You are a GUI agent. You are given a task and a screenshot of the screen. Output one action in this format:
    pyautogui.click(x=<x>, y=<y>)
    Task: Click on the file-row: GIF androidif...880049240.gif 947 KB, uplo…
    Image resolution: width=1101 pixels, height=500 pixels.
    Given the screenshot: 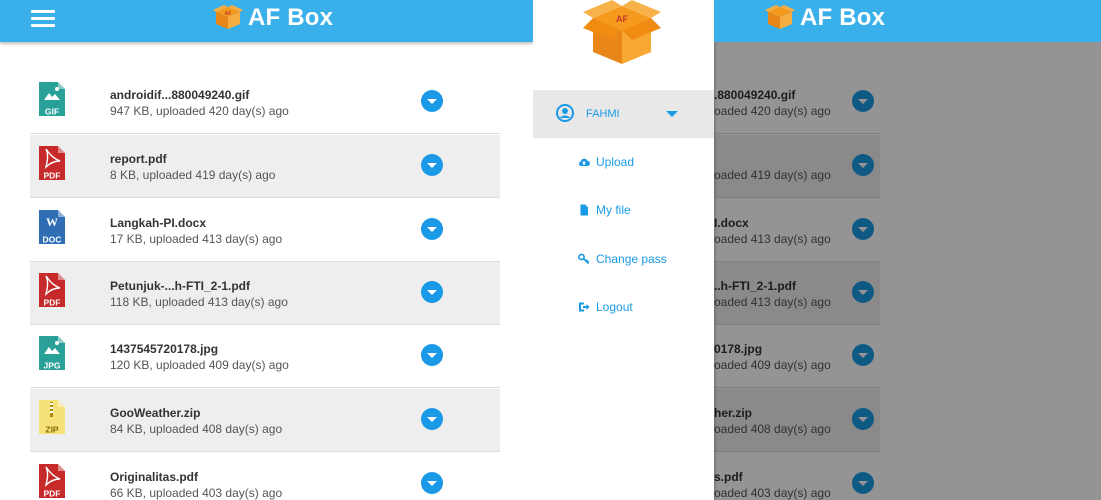 What is the action you would take?
    pyautogui.click(x=265, y=102)
    